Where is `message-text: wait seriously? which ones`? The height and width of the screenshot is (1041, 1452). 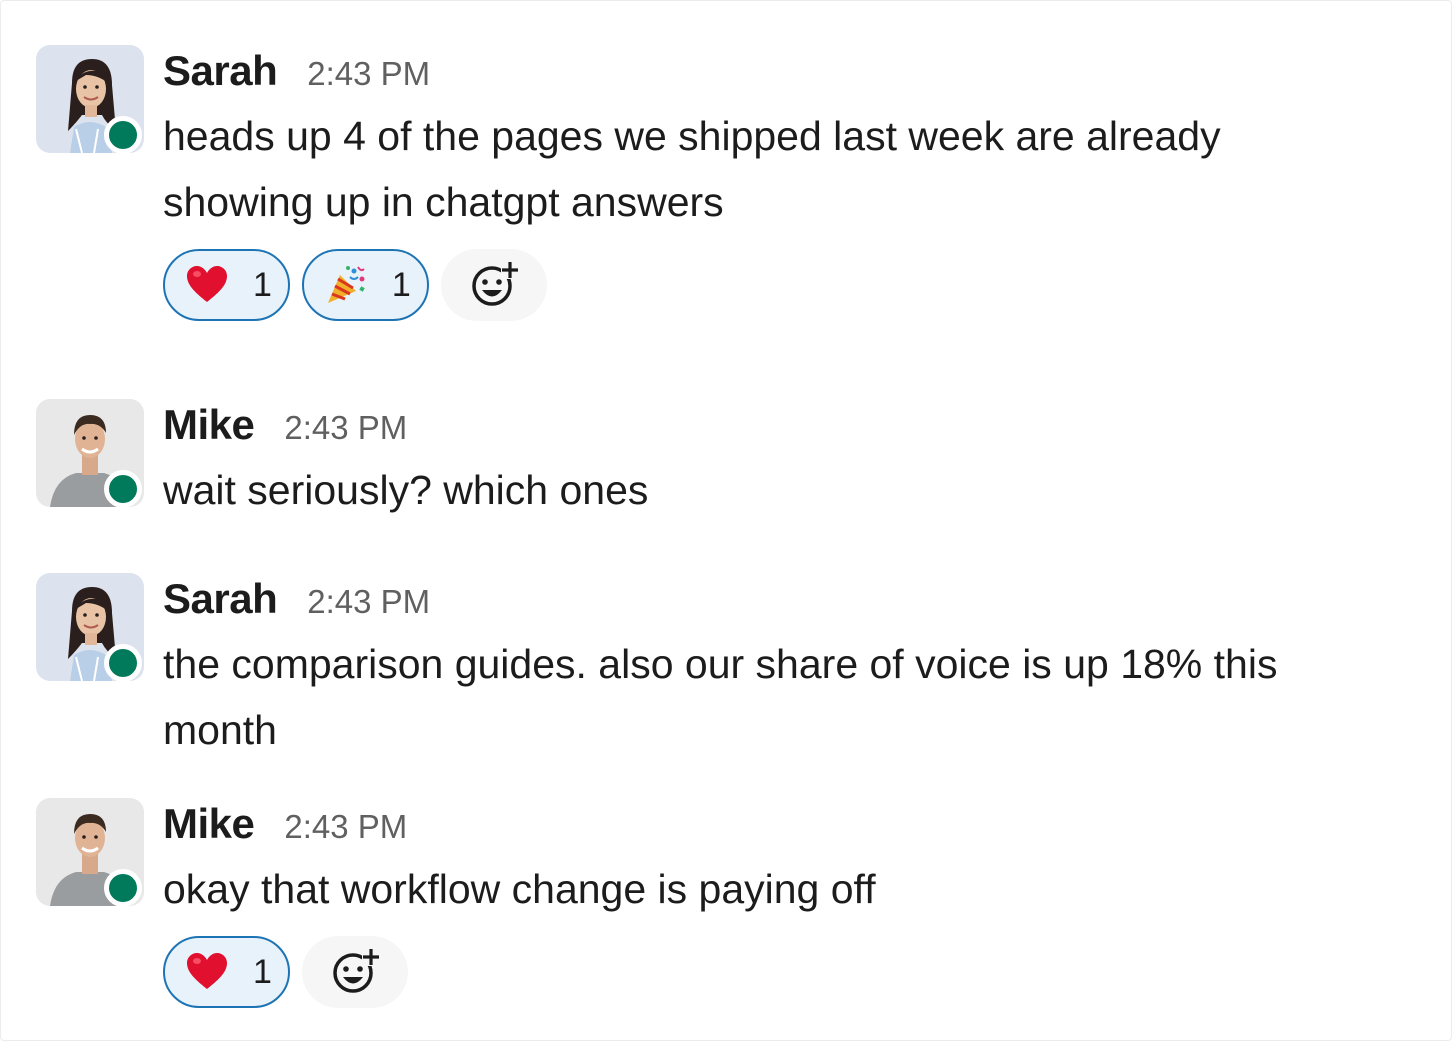
message-text: wait seriously? which ones is located at coordinates (406, 490).